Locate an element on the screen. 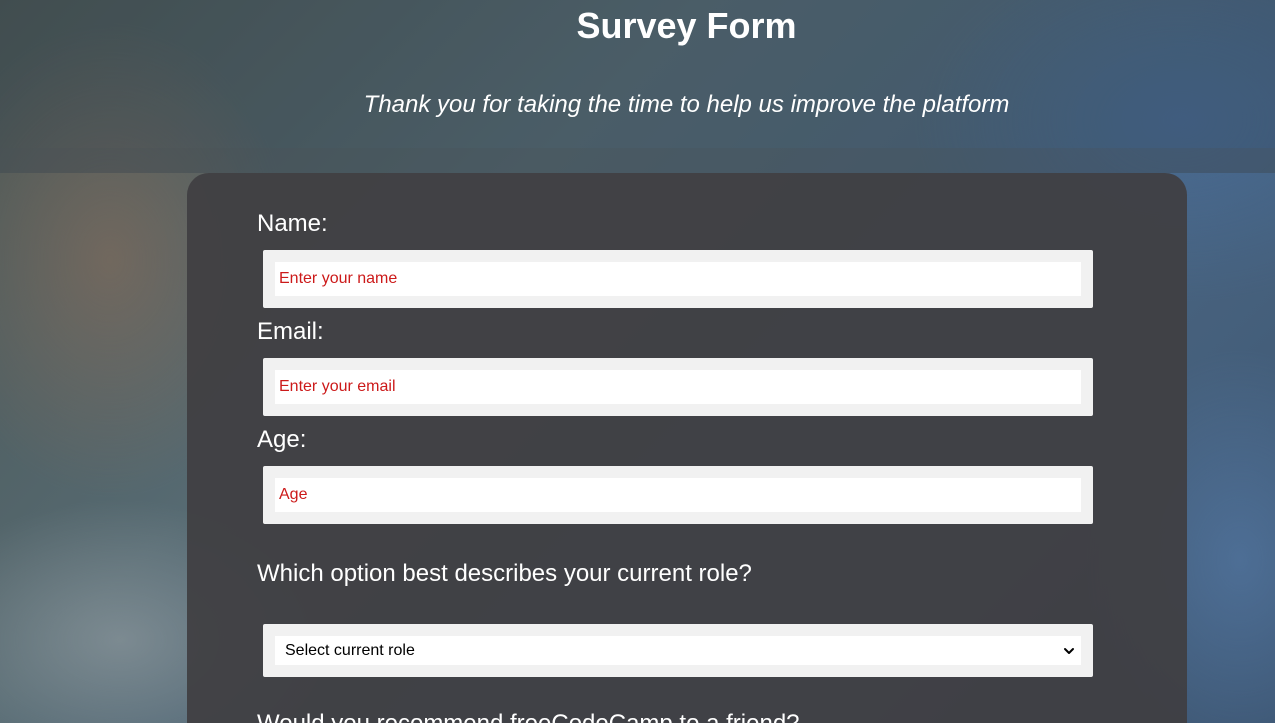  header-divider is located at coordinates (637, 160).